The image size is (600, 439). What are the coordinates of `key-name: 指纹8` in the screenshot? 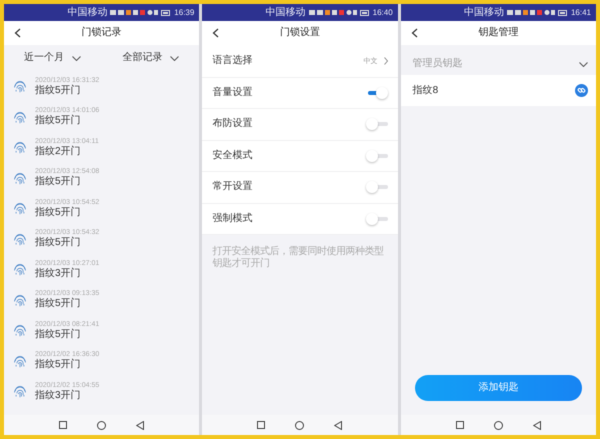 It's located at (425, 90).